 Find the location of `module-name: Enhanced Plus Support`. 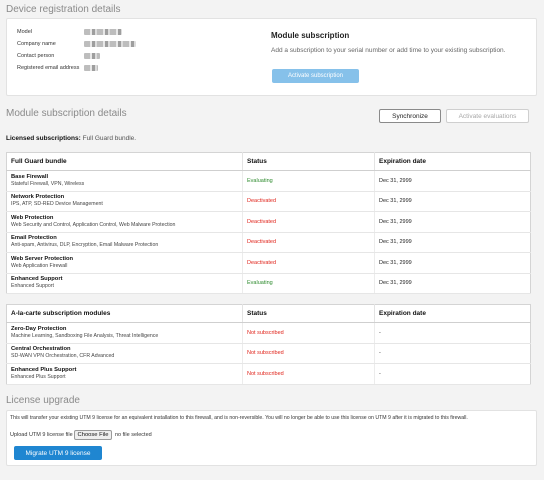

module-name: Enhanced Plus Support is located at coordinates (44, 369).